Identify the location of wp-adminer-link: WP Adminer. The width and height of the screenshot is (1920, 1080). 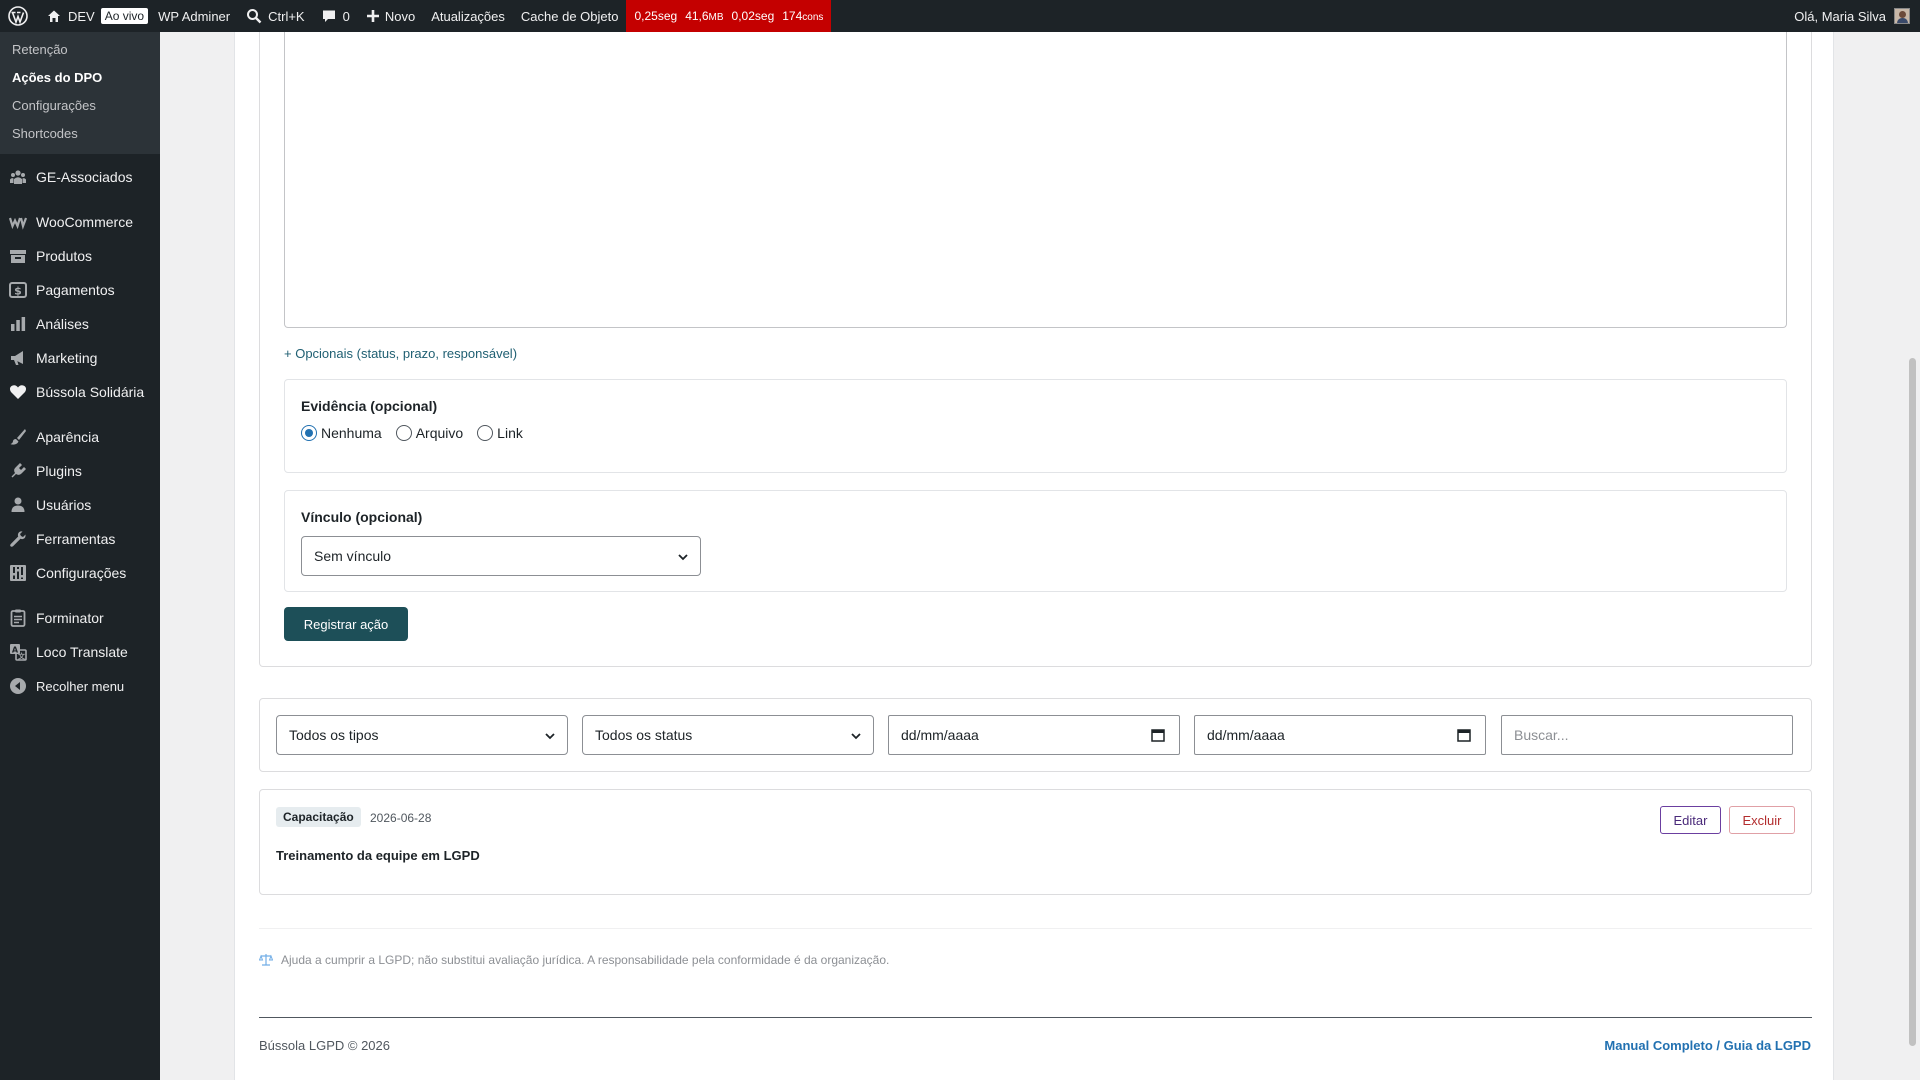
(194, 16).